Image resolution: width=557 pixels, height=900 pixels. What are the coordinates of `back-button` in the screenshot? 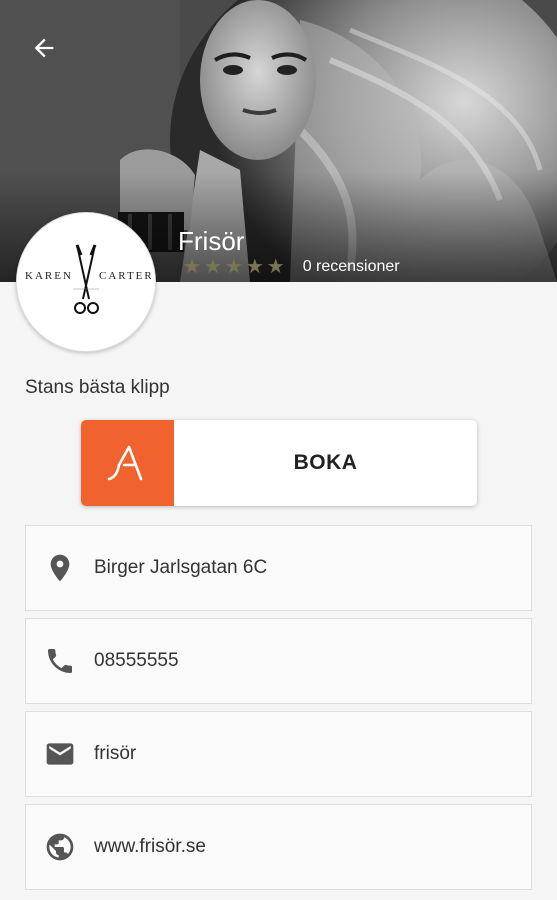 It's located at (44, 48).